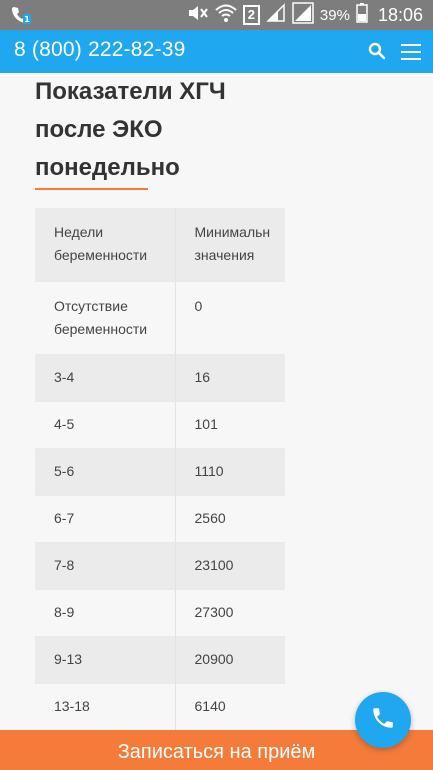 This screenshot has height=770, width=433. What do you see at coordinates (105, 378) in the screenshot?
I see `week-cell: 3-4` at bounding box center [105, 378].